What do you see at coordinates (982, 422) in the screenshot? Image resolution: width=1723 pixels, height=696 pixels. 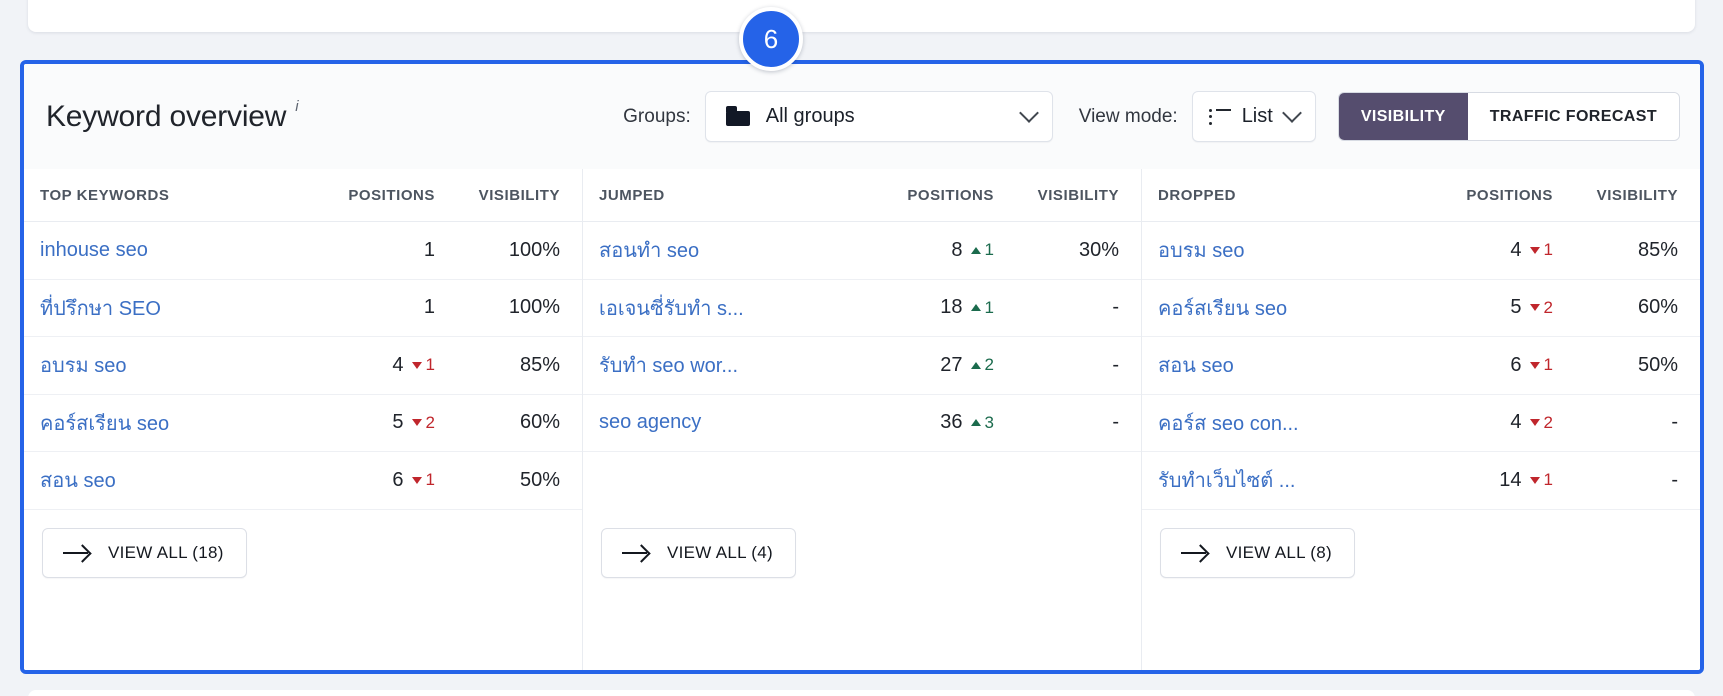 I see `delta-up: 3` at bounding box center [982, 422].